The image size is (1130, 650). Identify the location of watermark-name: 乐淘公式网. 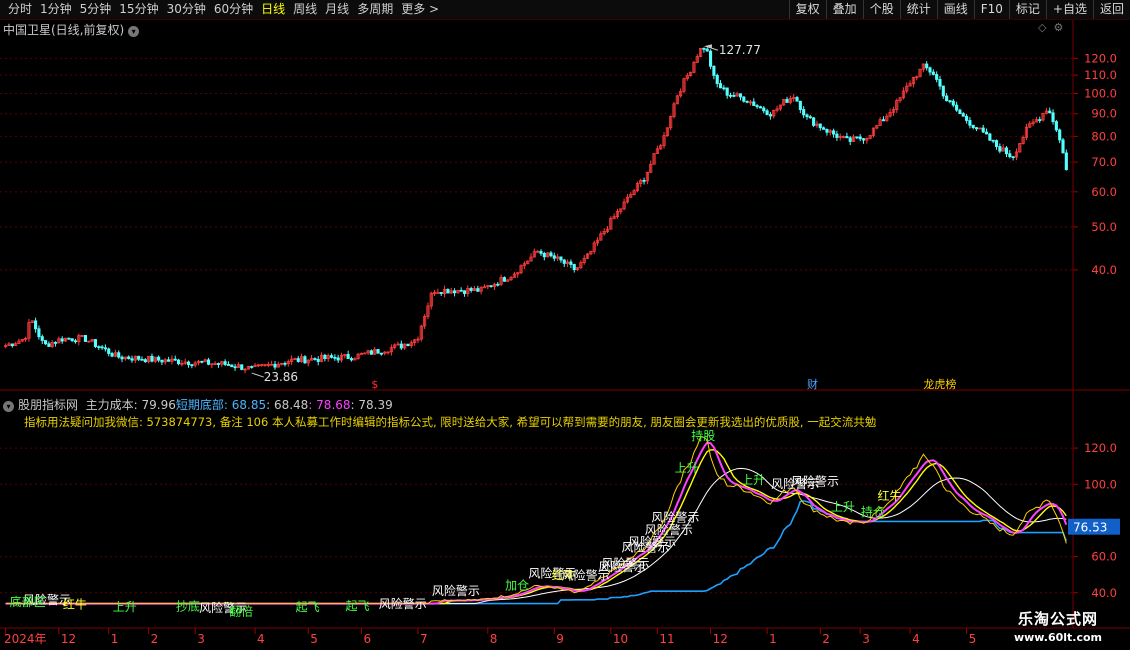
(1057, 619).